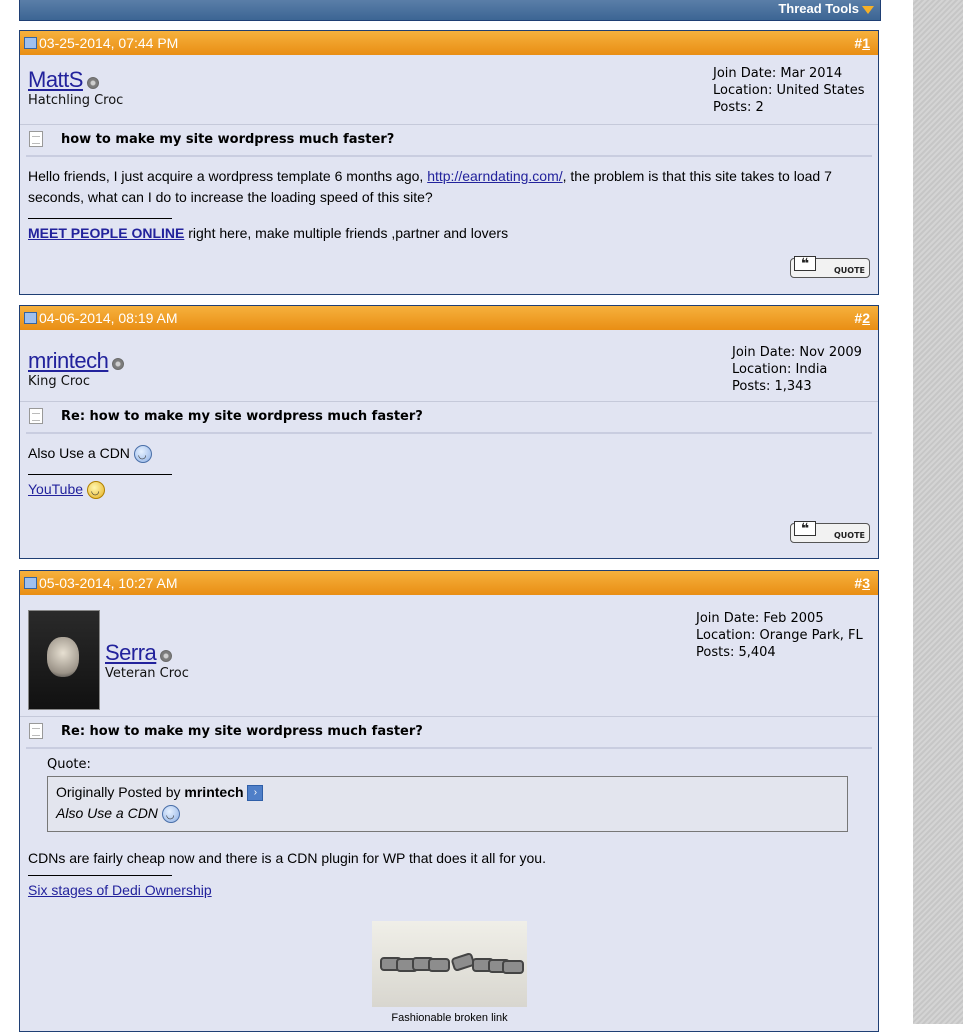 This screenshot has width=963, height=1032. I want to click on thread-tools-menu: Thread Tools, so click(826, 10).